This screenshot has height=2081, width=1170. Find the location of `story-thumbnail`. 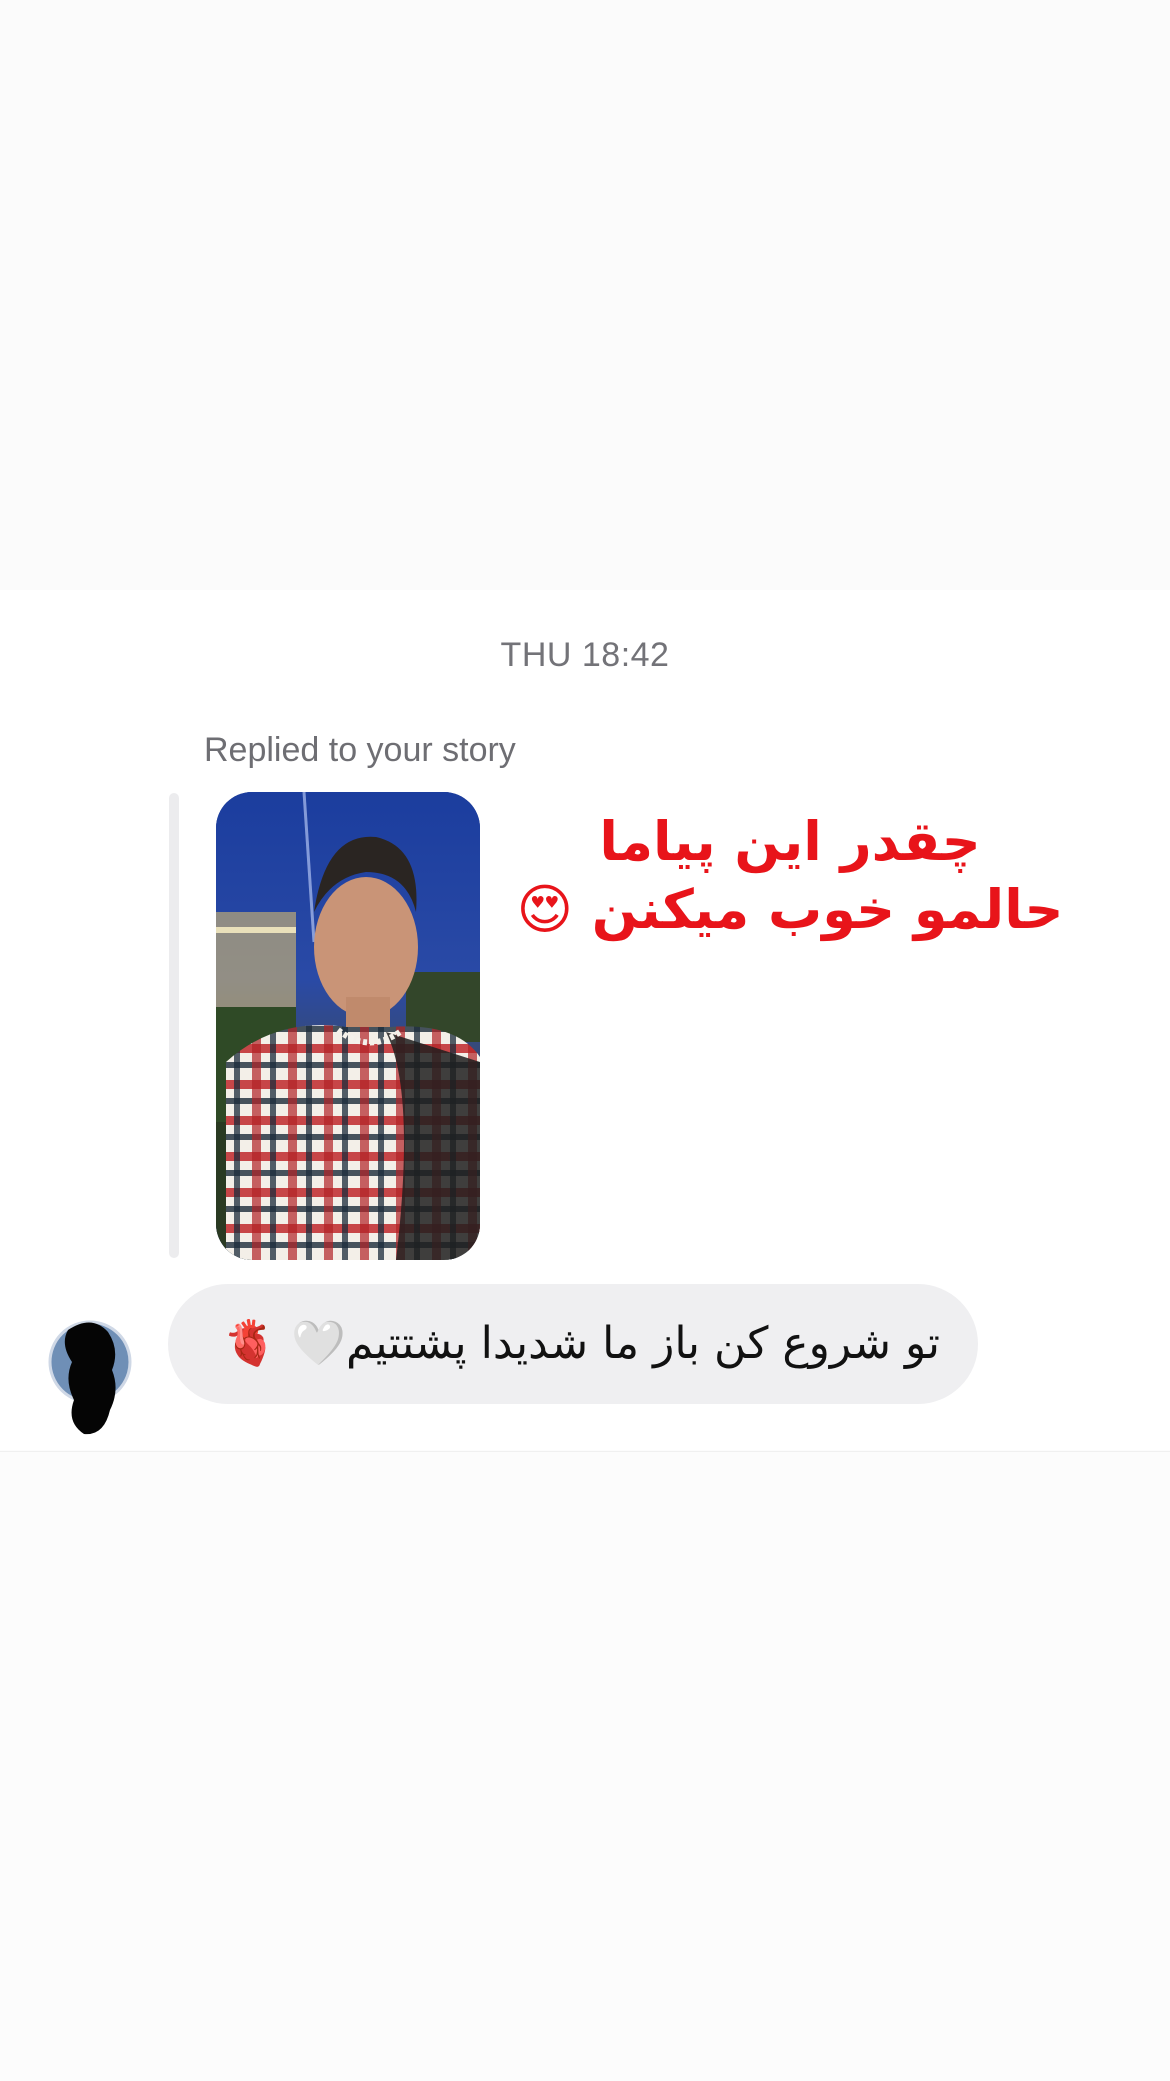

story-thumbnail is located at coordinates (348, 1026).